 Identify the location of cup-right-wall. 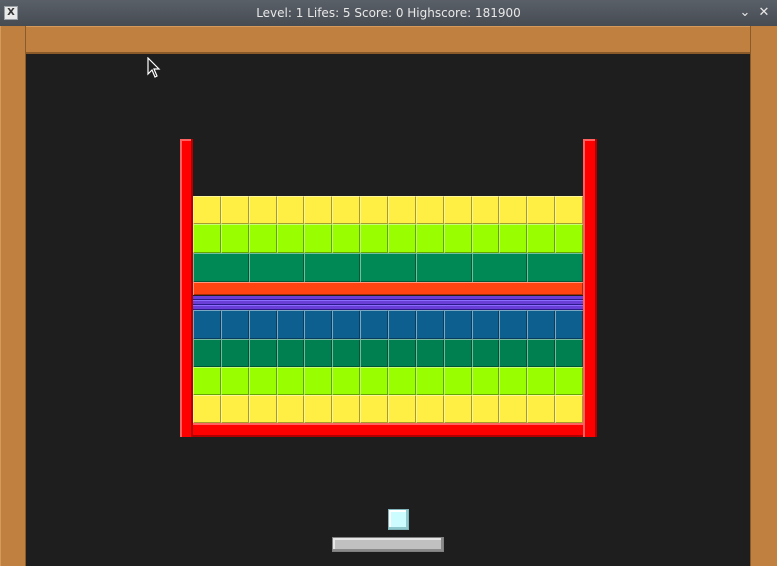
(590, 288).